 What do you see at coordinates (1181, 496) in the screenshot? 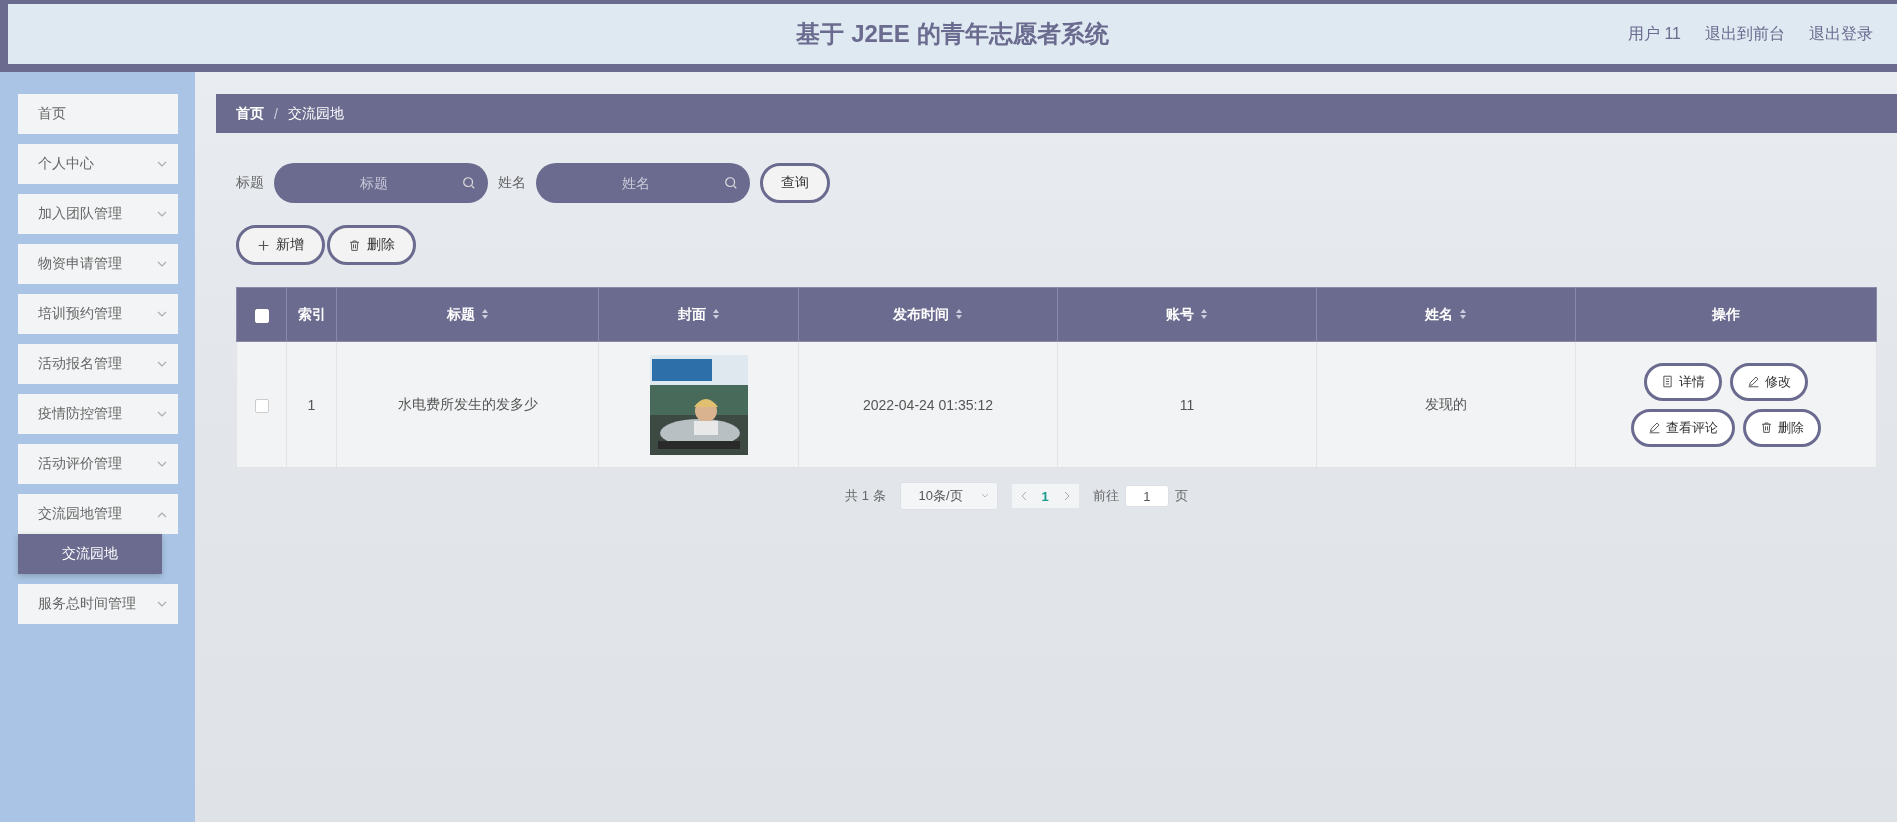
I see `page-suffix: 页` at bounding box center [1181, 496].